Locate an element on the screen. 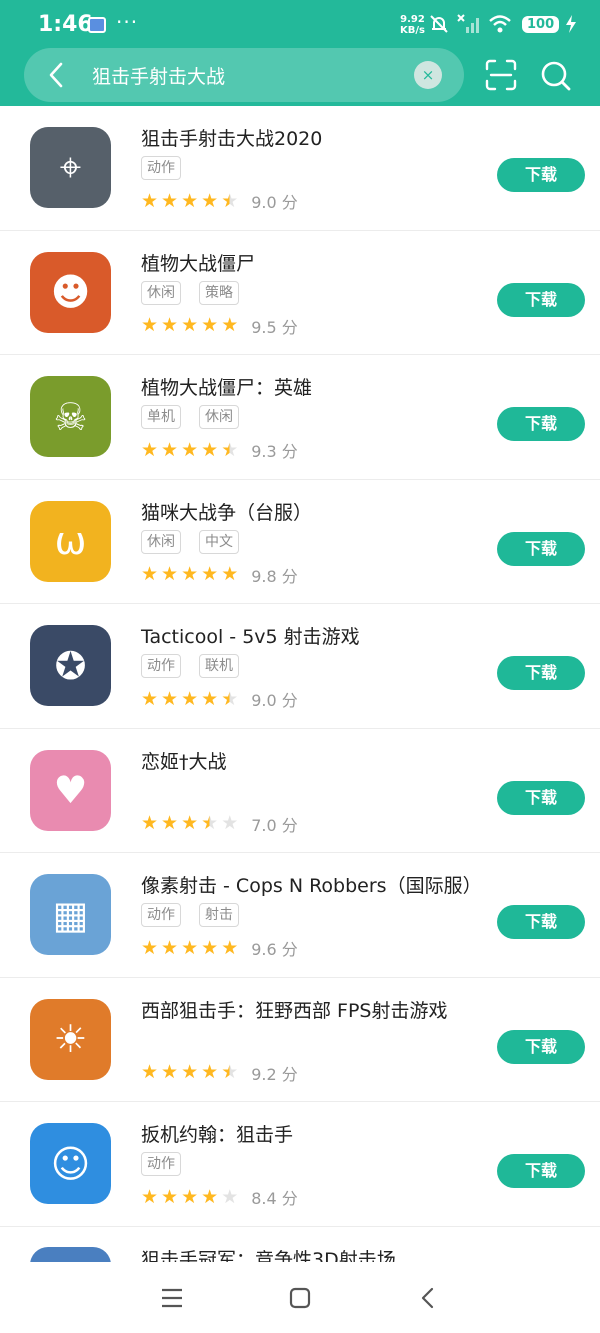 The image size is (600, 1333). app-icon: ☺ is located at coordinates (70, 1163).